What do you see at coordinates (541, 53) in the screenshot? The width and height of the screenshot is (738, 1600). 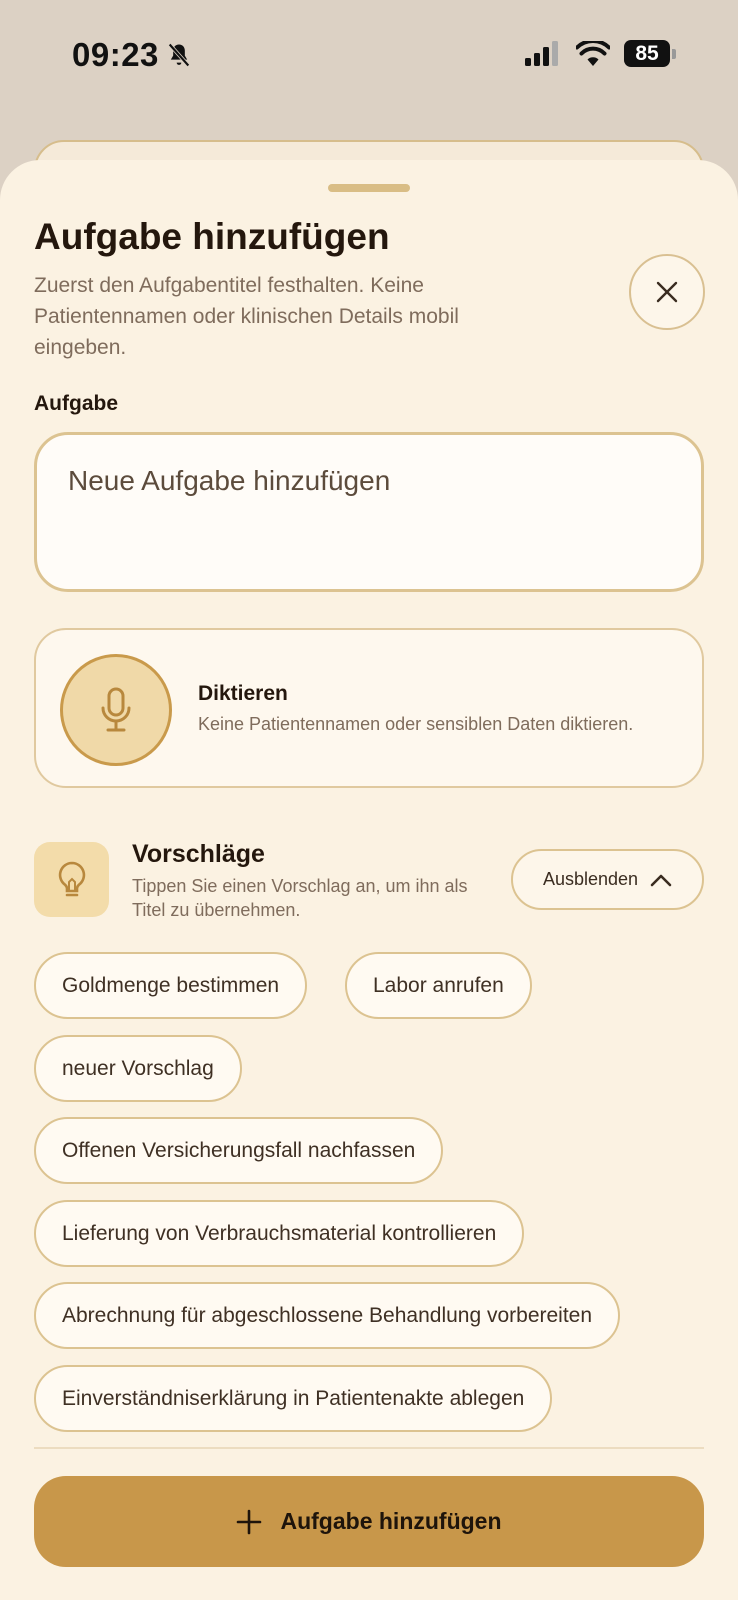 I see `signal-icon` at bounding box center [541, 53].